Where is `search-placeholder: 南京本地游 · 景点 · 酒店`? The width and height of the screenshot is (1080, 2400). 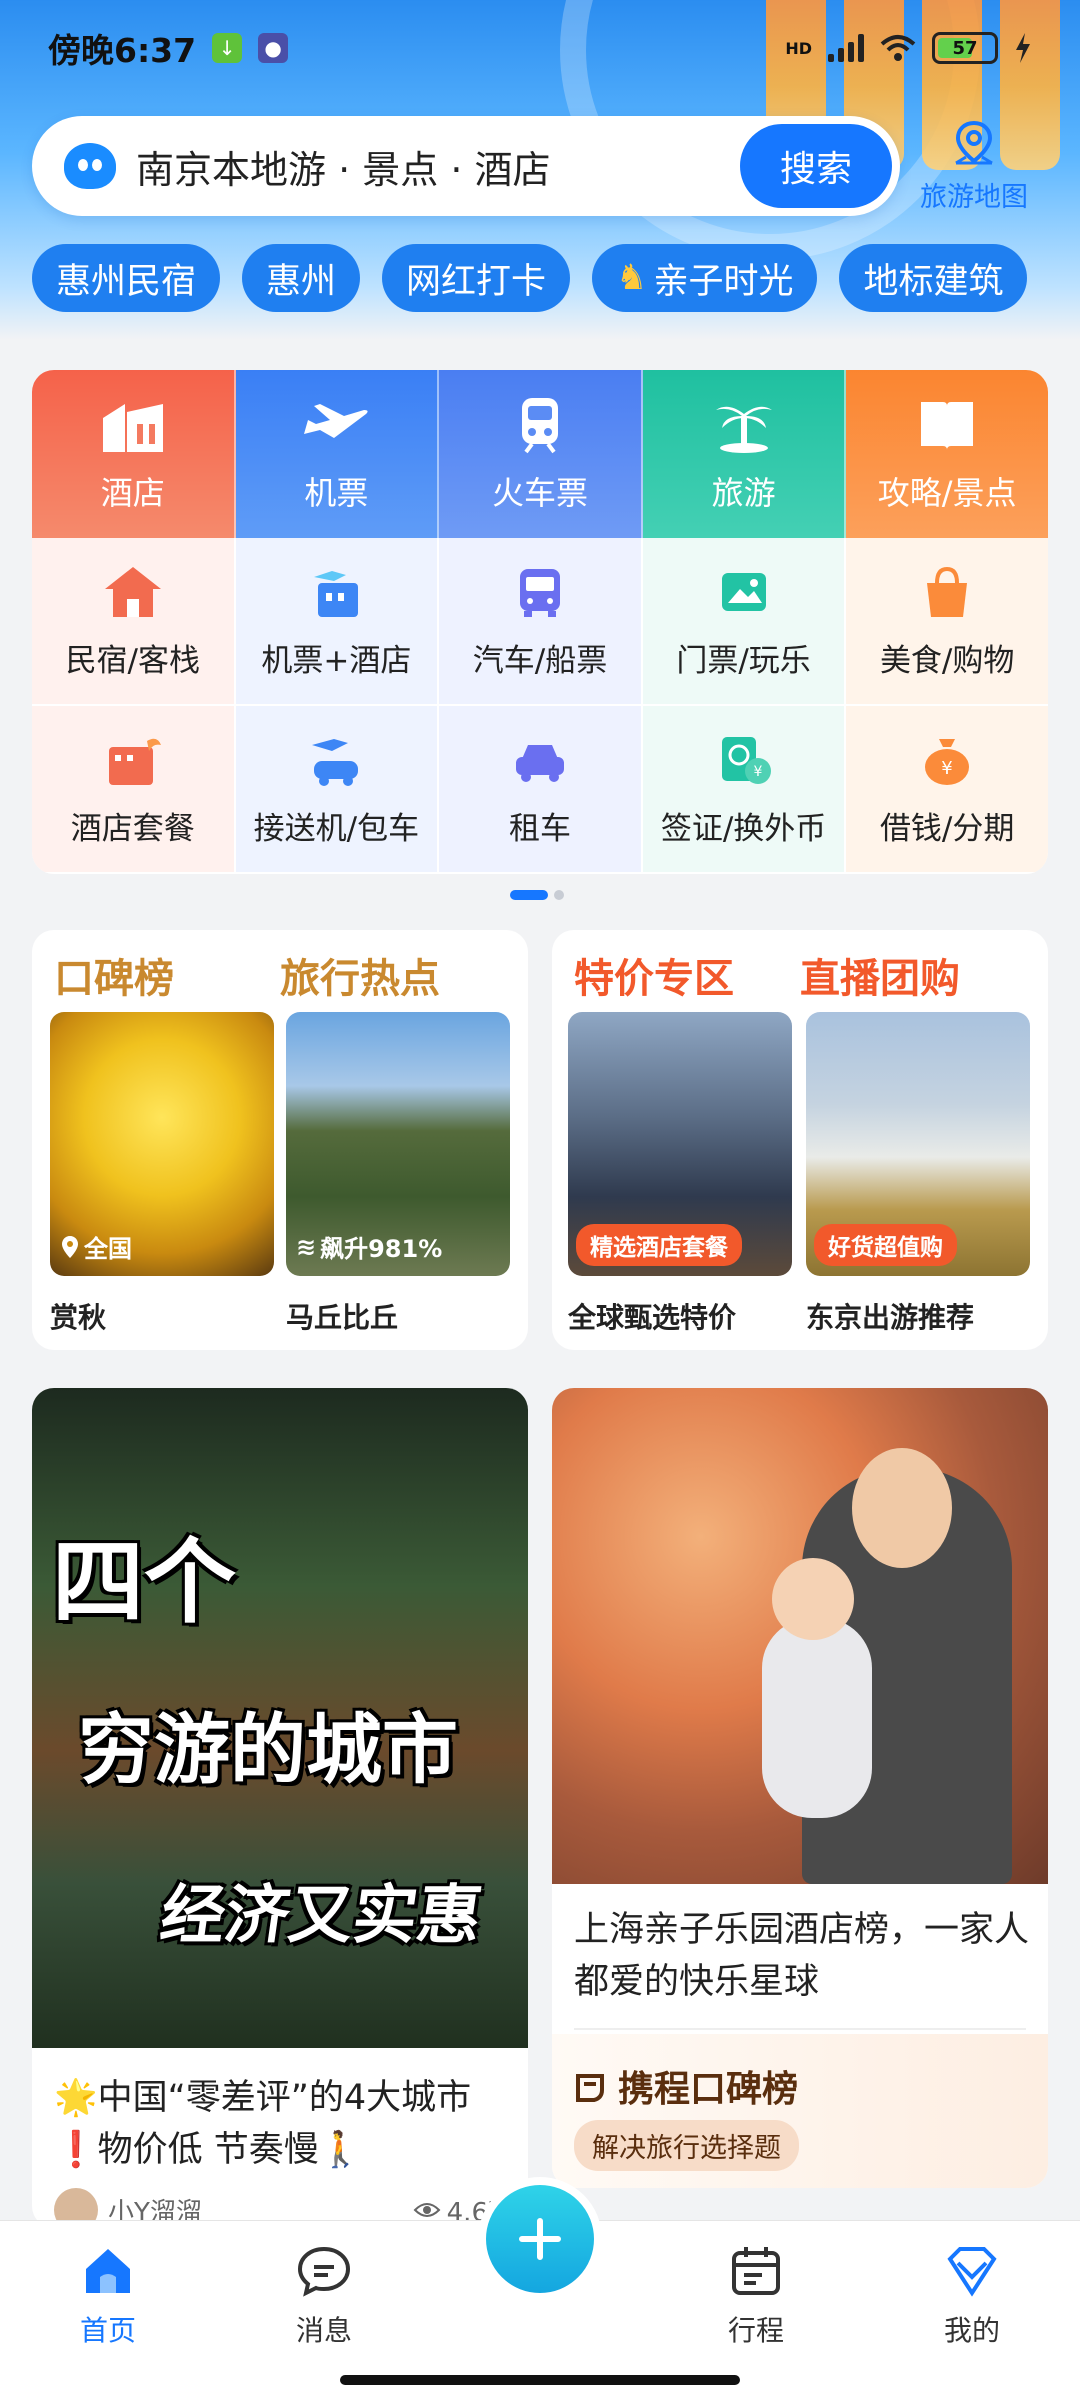
search-placeholder: 南京本地游 · 景点 · 酒店 is located at coordinates (343, 169).